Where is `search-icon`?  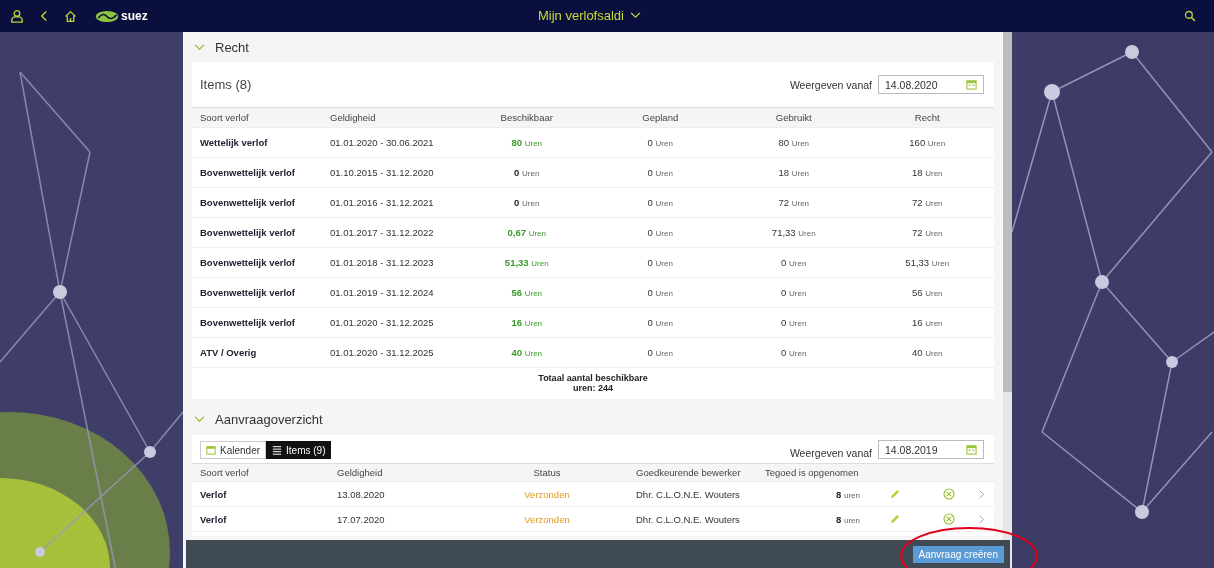
search-icon is located at coordinates (1190, 16).